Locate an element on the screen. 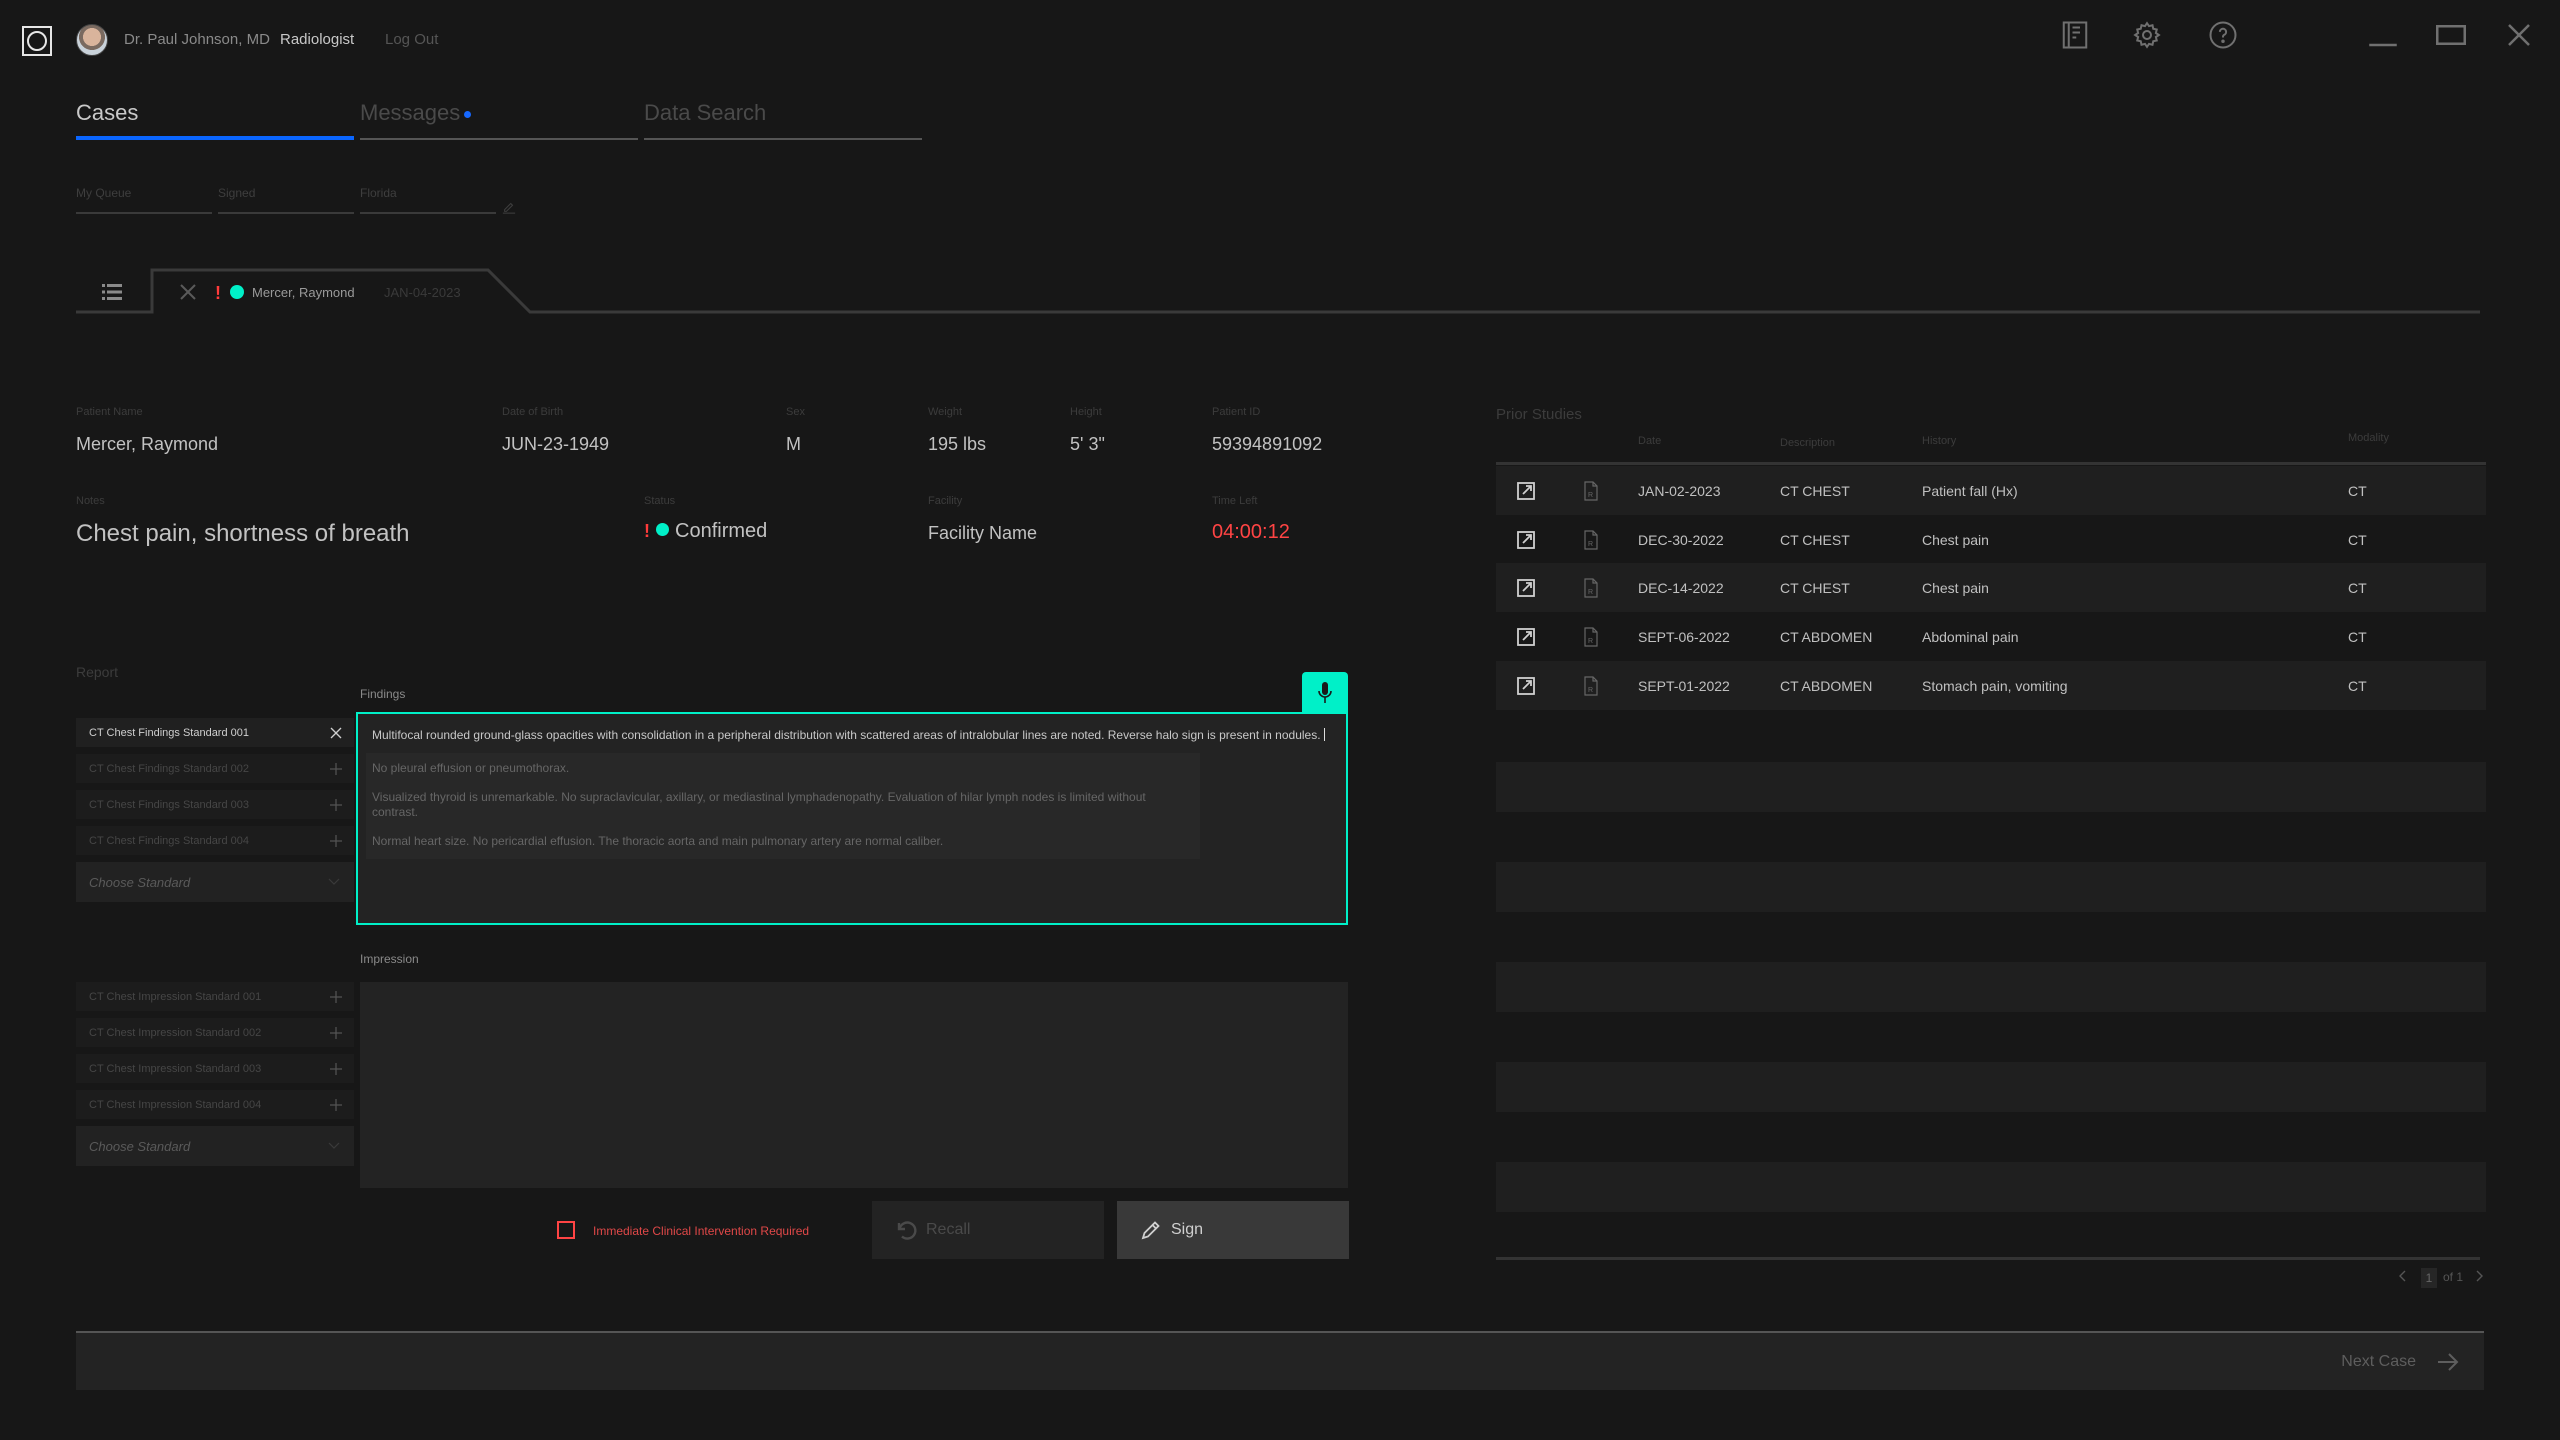 This screenshot has height=1440, width=2560. impression-standard-item: CT Chest Impression Standard 003 is located at coordinates (215, 1068).